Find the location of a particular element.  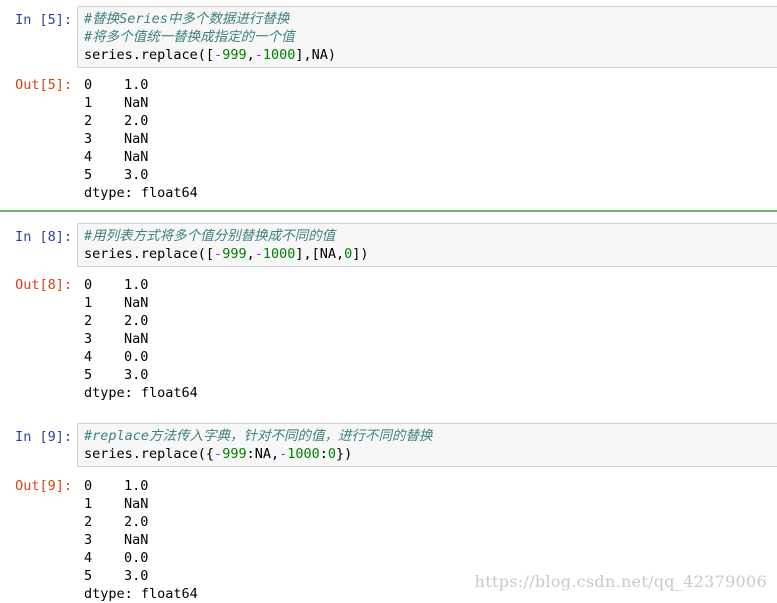

code-statement: series.replace([-999,-1000],NA) is located at coordinates (430, 55).